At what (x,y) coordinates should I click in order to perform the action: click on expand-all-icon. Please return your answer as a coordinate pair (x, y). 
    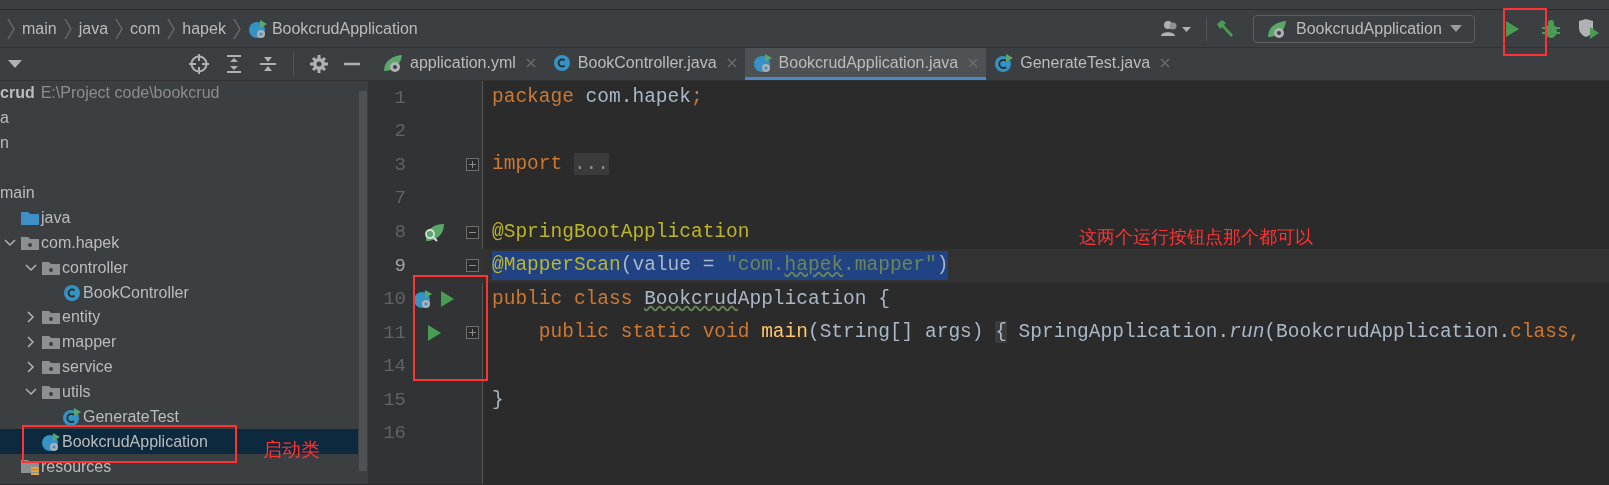
    Looking at the image, I should click on (234, 64).